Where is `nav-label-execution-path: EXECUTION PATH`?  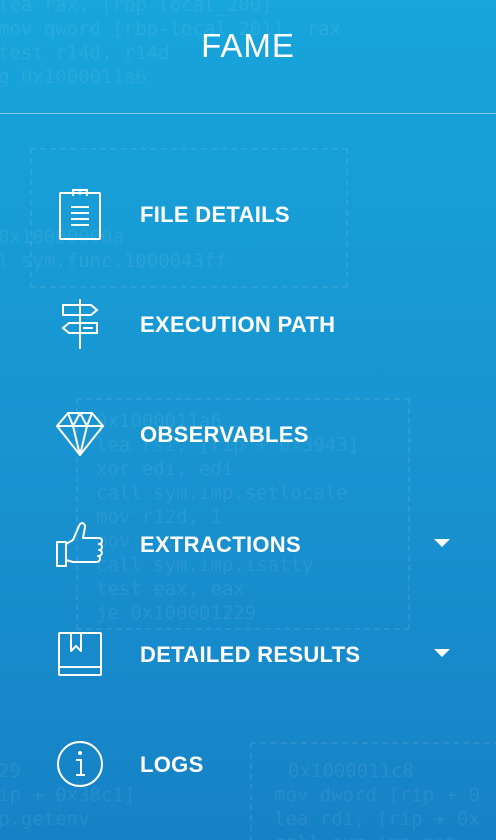
nav-label-execution-path: EXECUTION PATH is located at coordinates (238, 324).